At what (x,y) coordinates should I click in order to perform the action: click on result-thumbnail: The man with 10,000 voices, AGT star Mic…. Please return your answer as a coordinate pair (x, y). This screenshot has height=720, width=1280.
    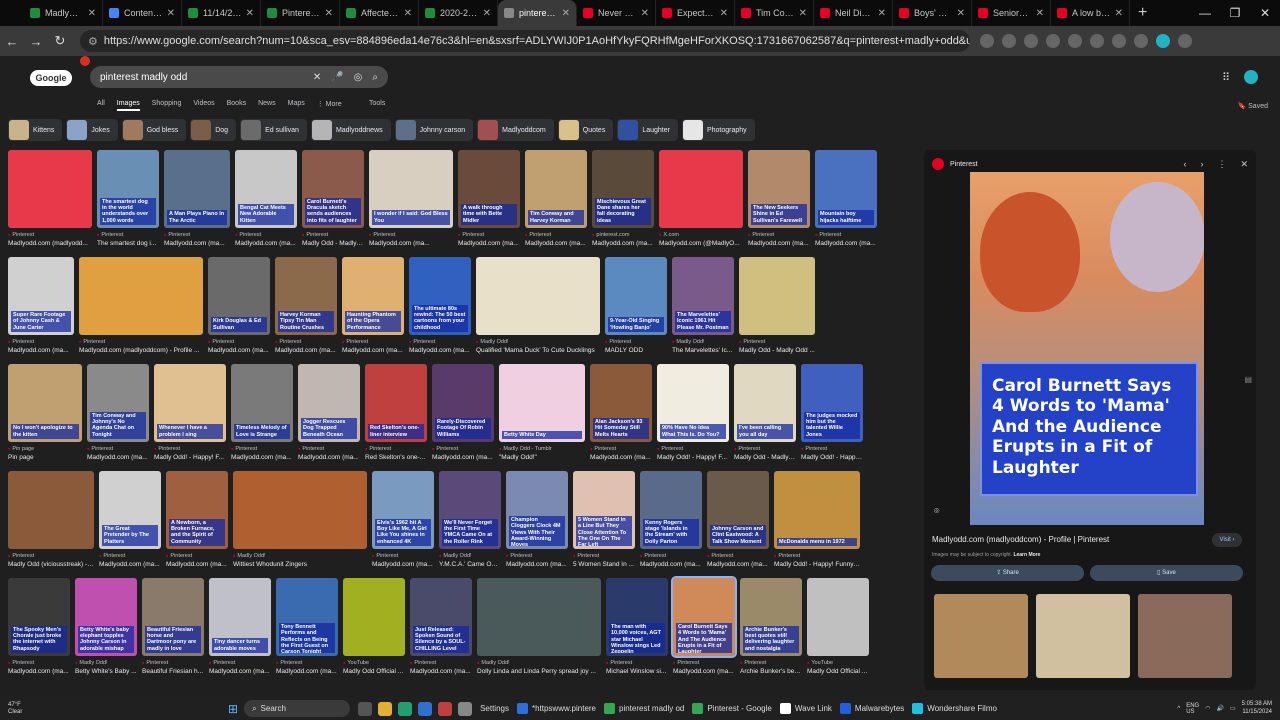
    Looking at the image, I should click on (637, 617).